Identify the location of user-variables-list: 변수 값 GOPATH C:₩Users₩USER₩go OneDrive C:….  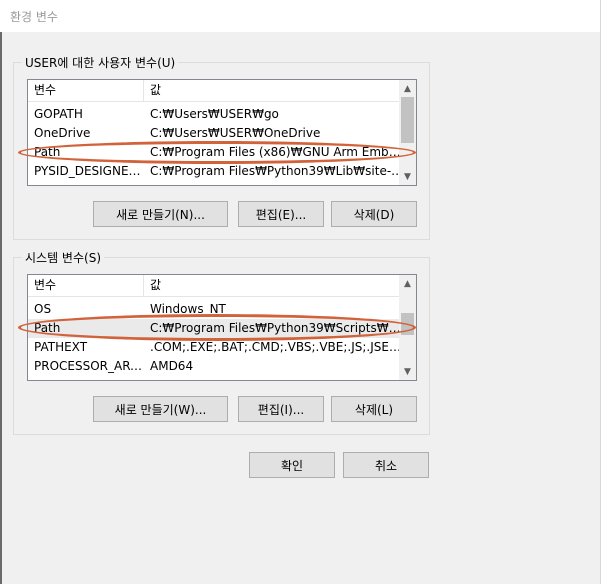
(222, 132).